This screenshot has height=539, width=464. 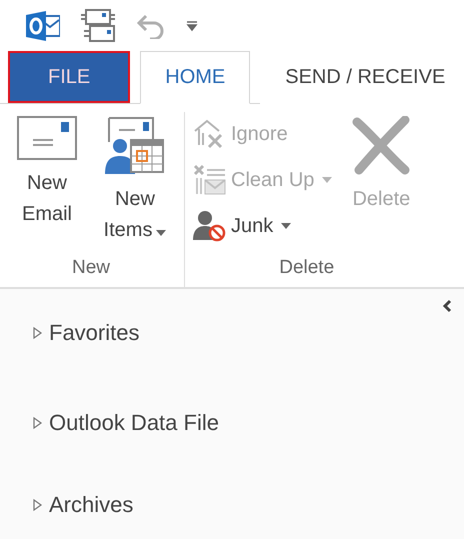 What do you see at coordinates (262, 226) in the screenshot?
I see `ribbon-button: Junk` at bounding box center [262, 226].